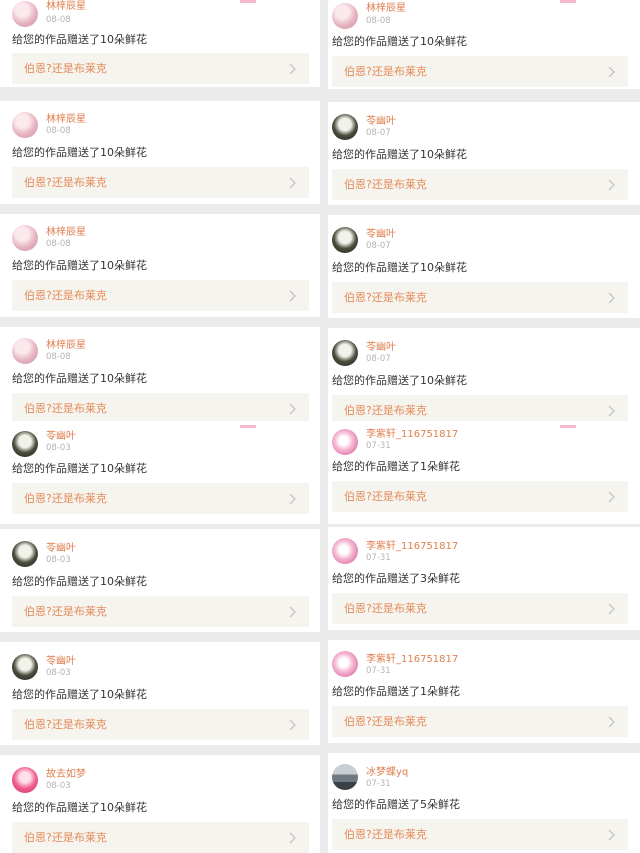 This screenshot has width=640, height=853. What do you see at coordinates (25, 780) in the screenshot?
I see `avatar-red-anime-icon` at bounding box center [25, 780].